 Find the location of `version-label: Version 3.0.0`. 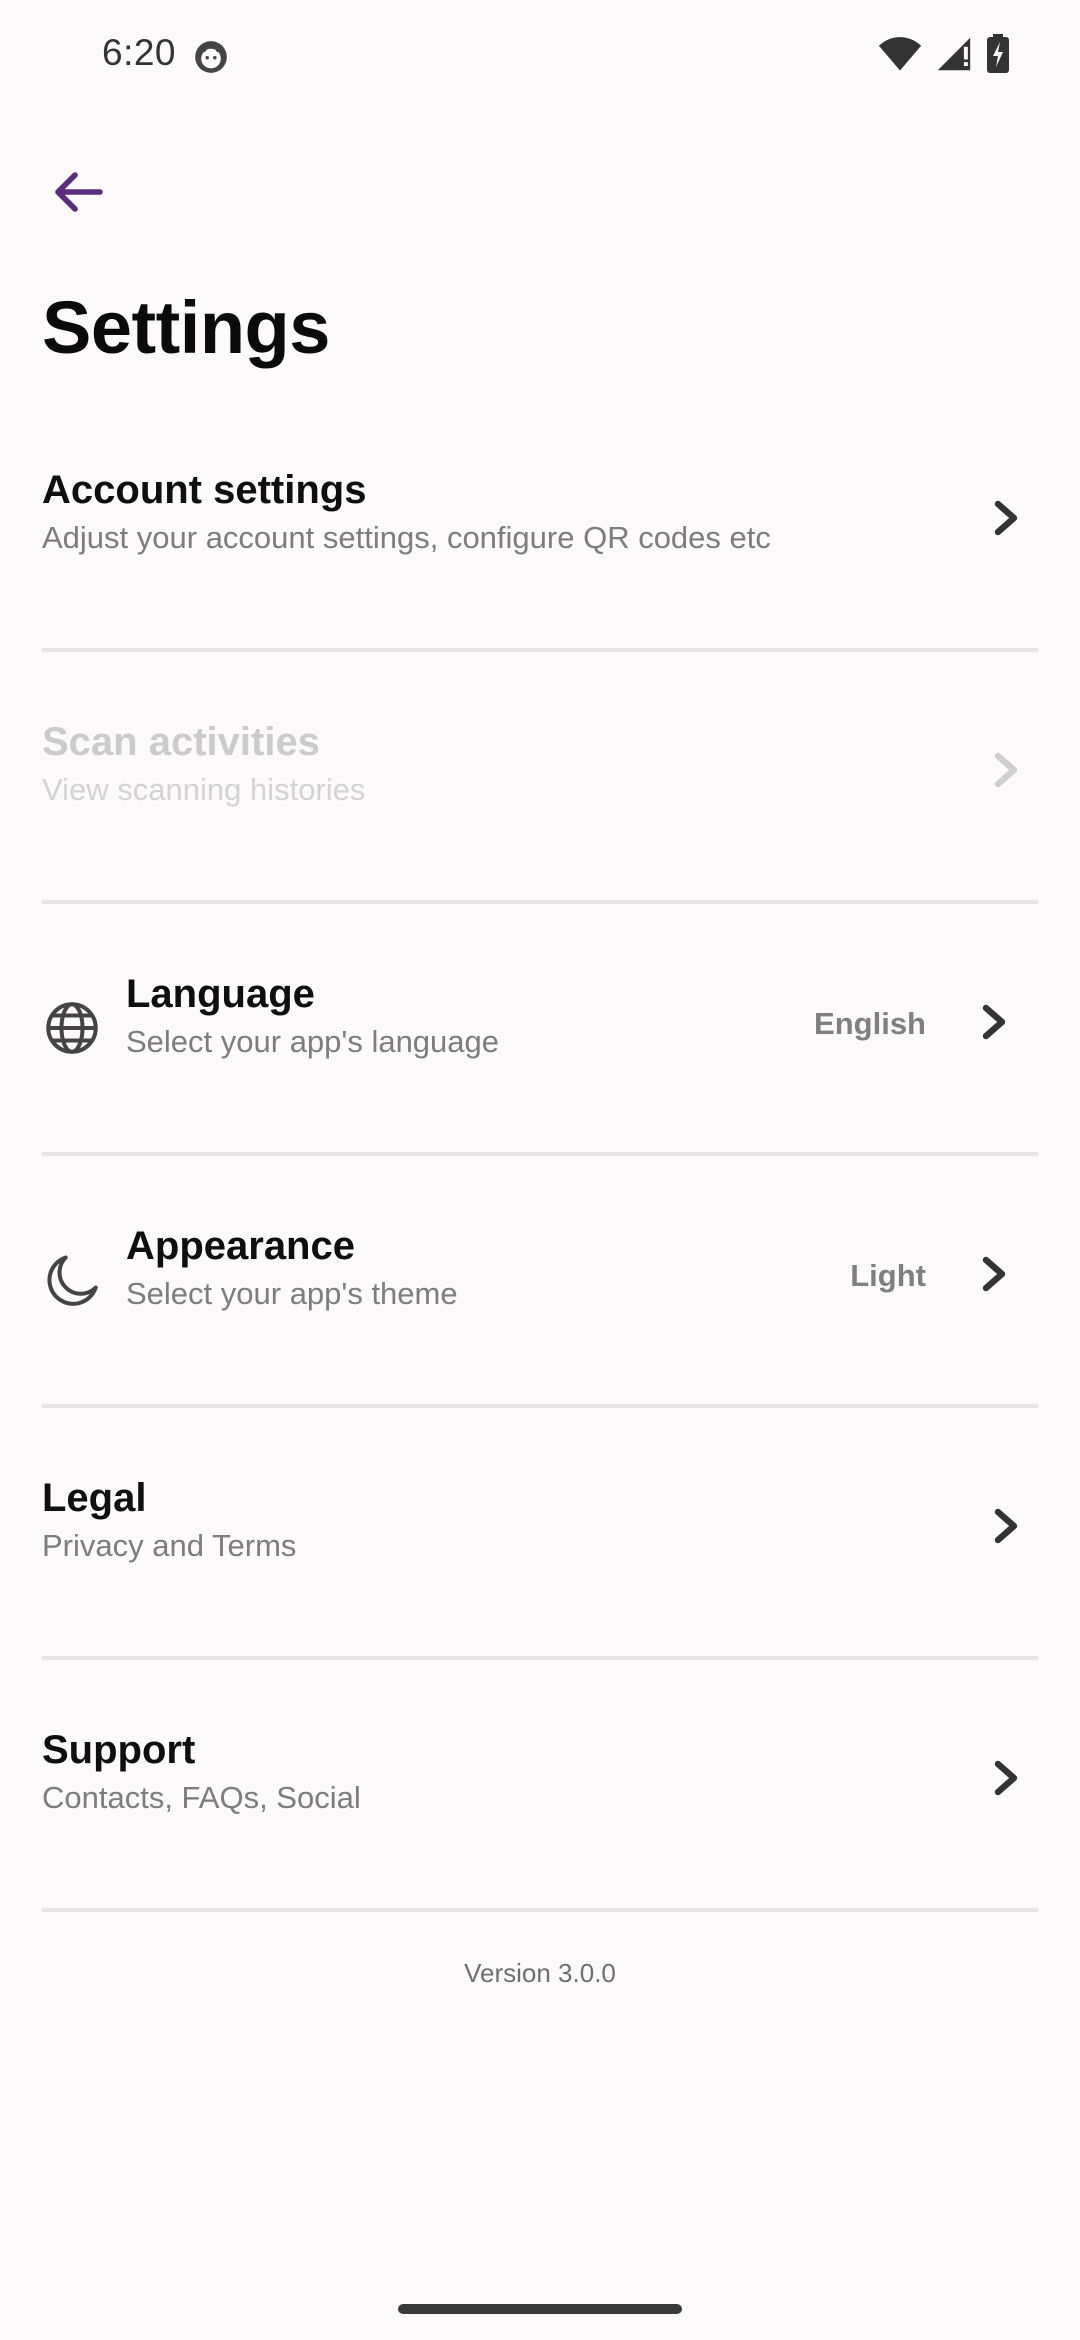

version-label: Version 3.0.0 is located at coordinates (540, 1973).